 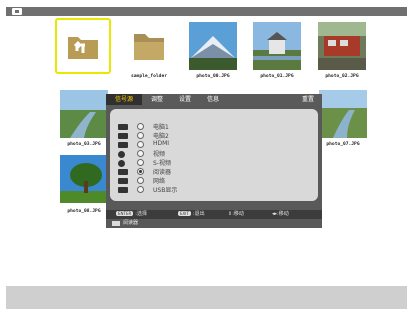 I want to click on source-option-label: 阅读器, so click(x=162, y=172).